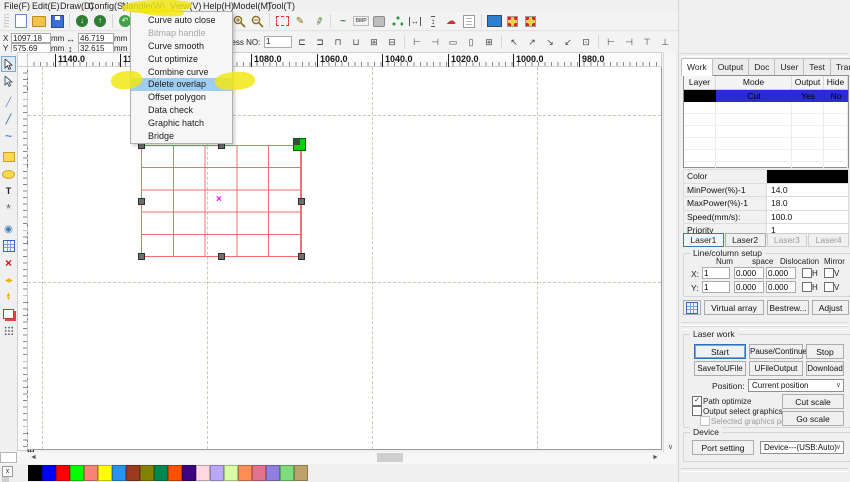  I want to click on laser1-button: Laser1, so click(703, 240).